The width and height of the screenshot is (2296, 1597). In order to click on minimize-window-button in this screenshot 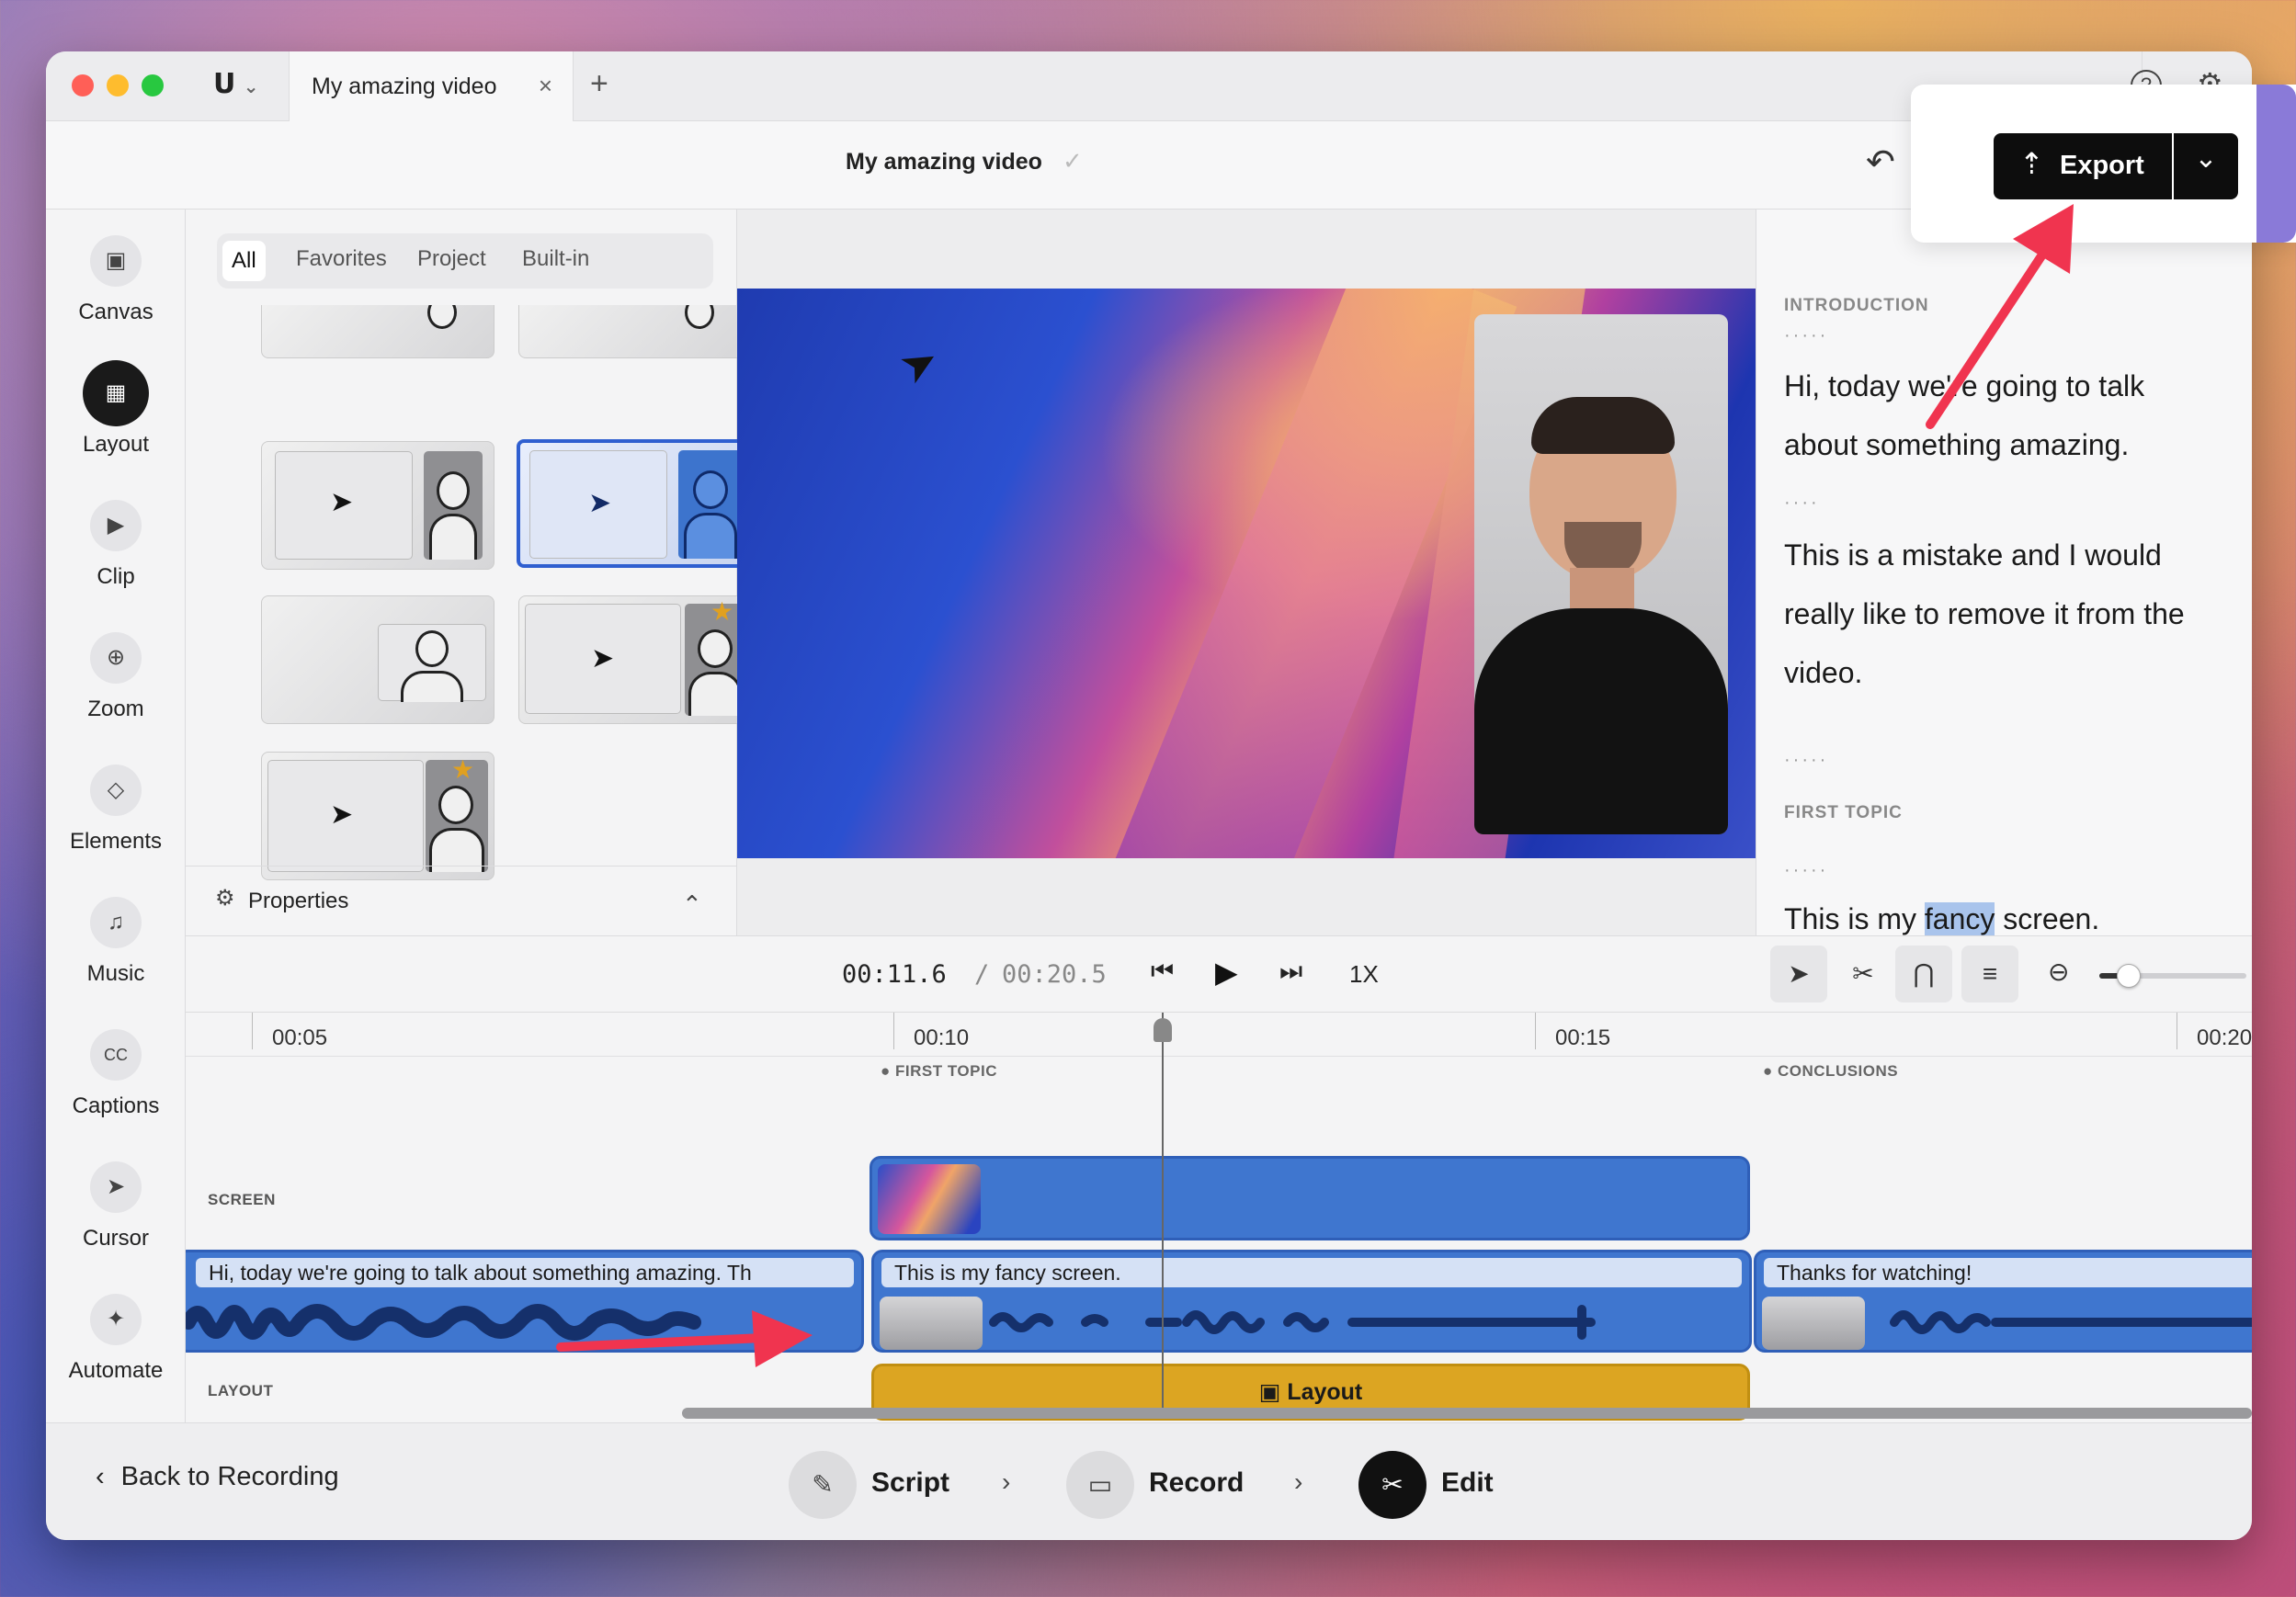, I will do `click(118, 85)`.